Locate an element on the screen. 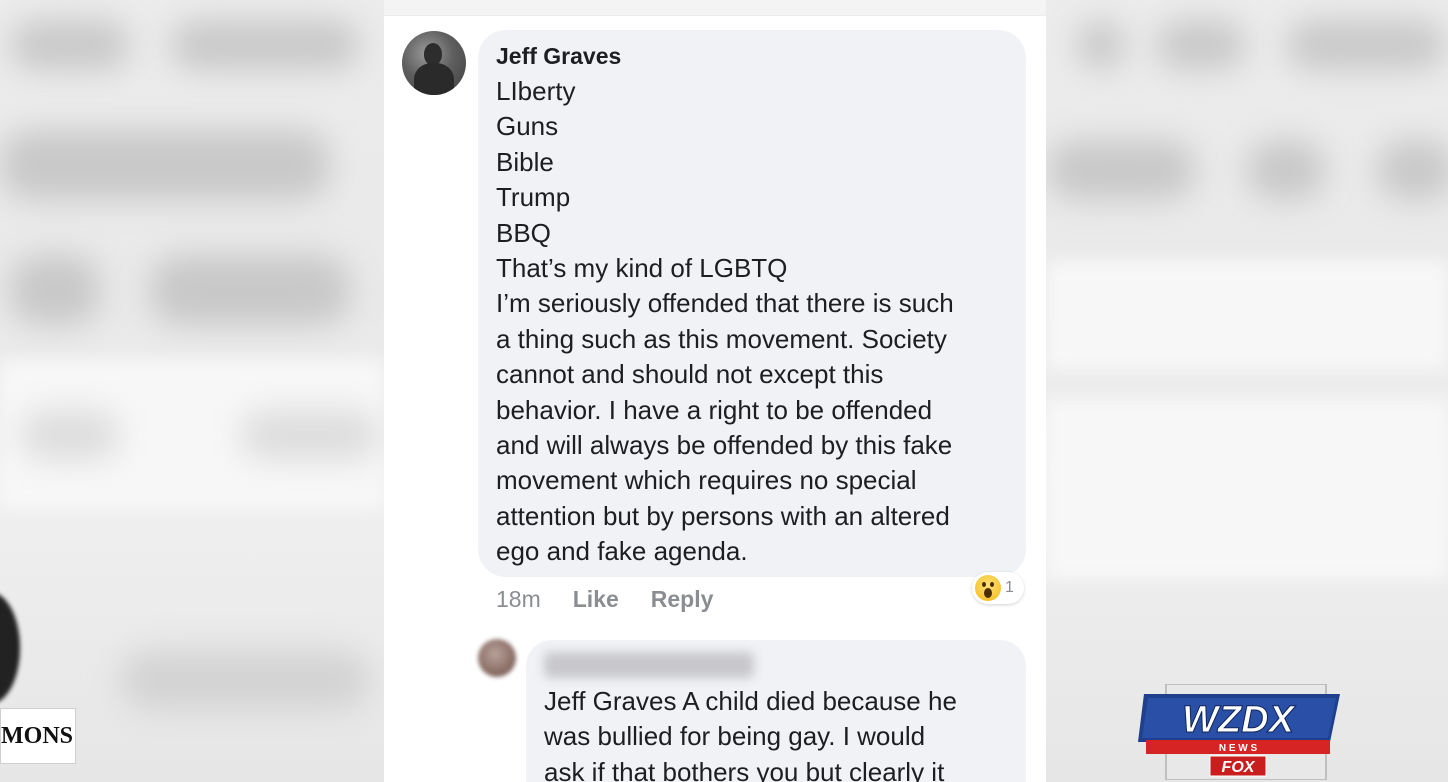 The width and height of the screenshot is (1448, 782). logo-news: N E W S is located at coordinates (1238, 748).